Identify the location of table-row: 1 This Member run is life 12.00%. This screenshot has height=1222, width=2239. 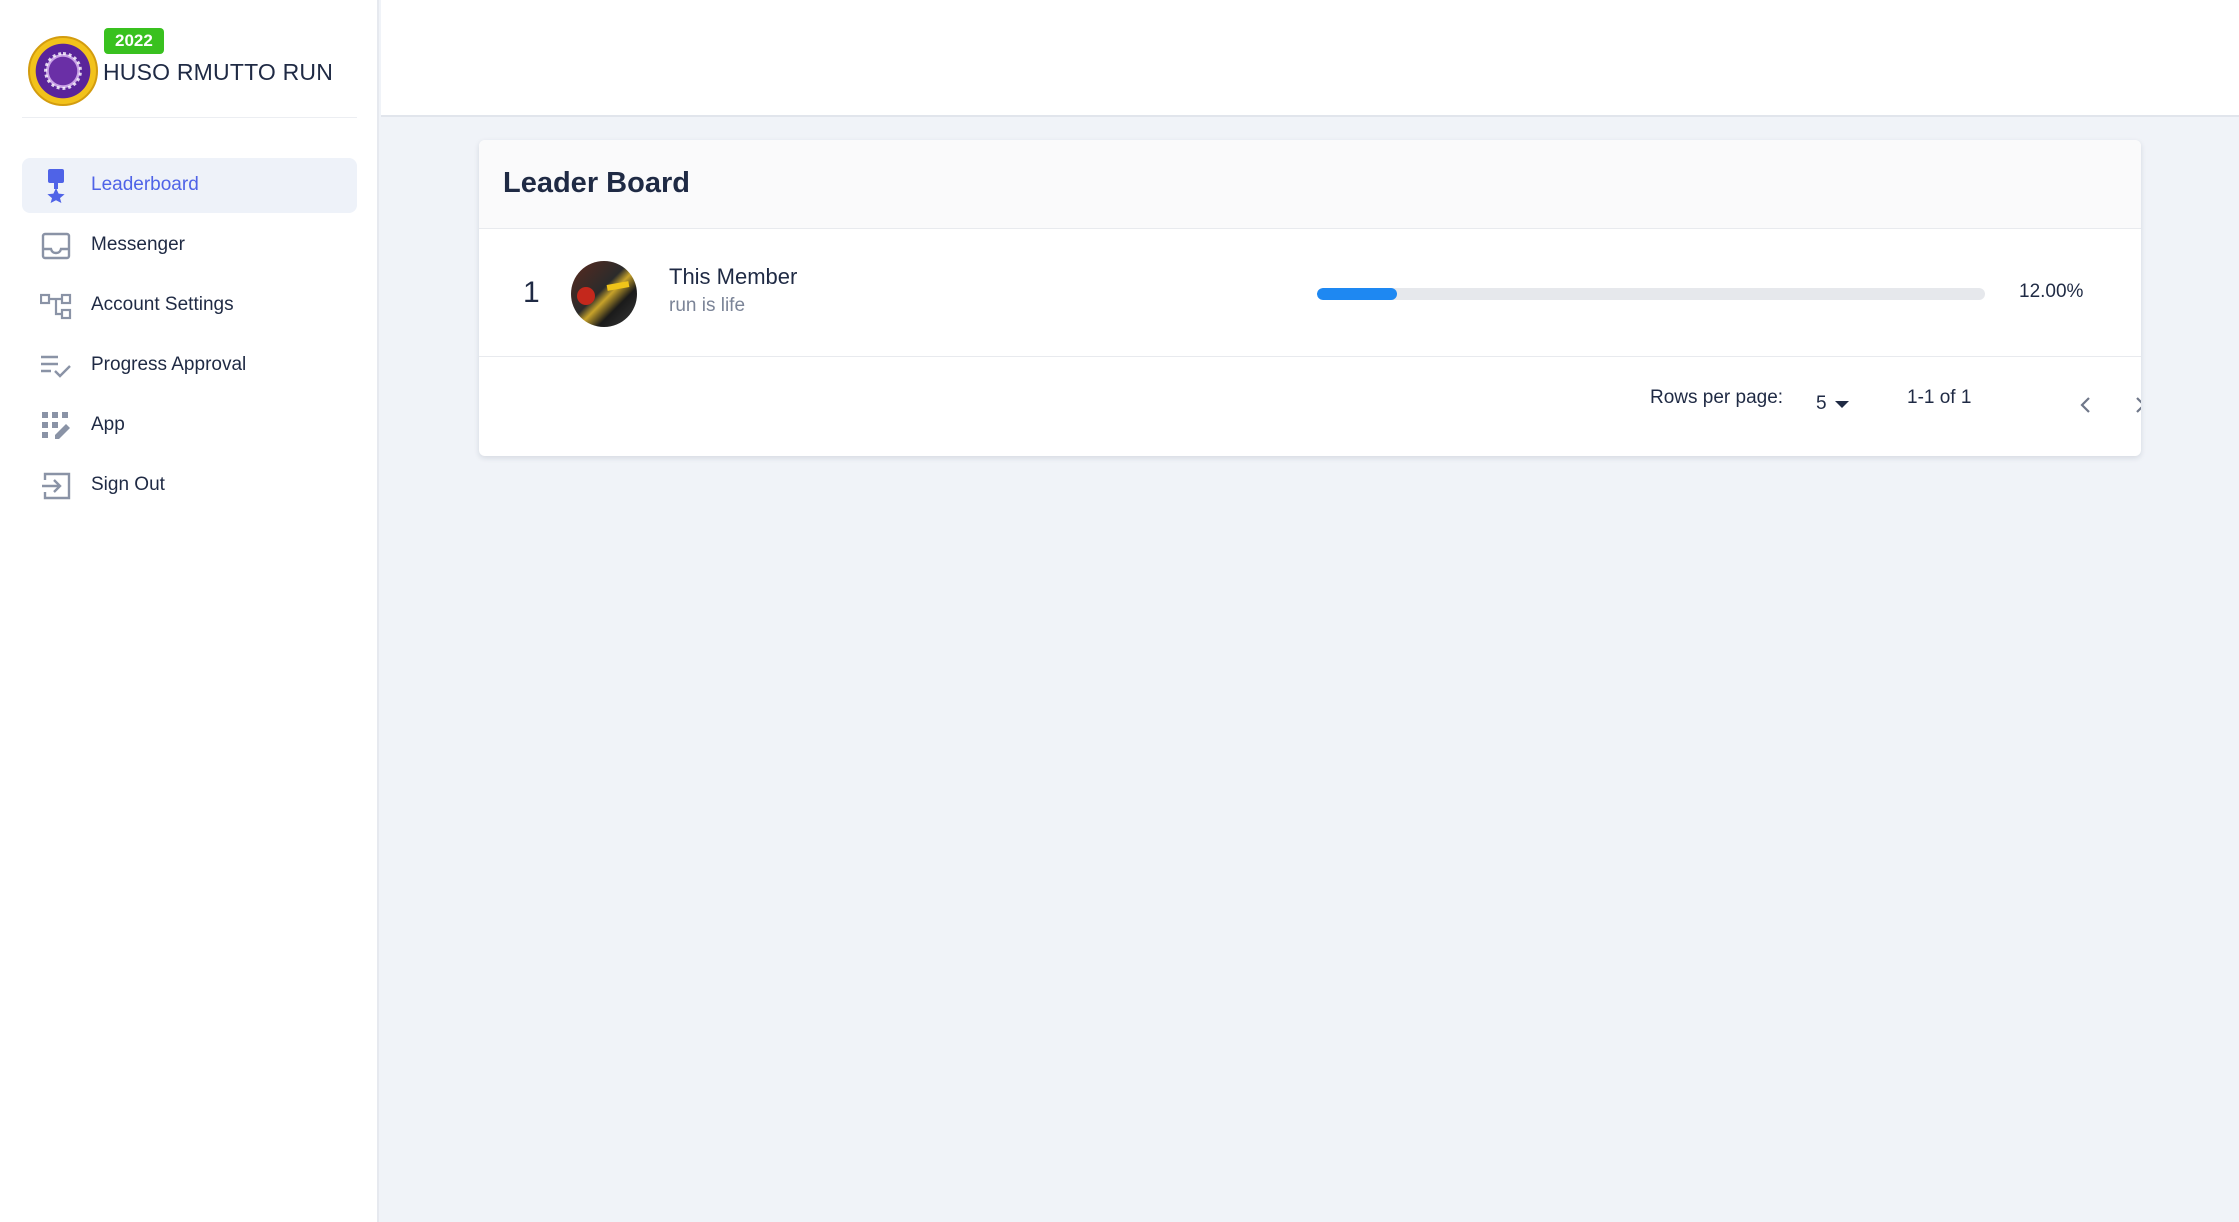
(1310, 293).